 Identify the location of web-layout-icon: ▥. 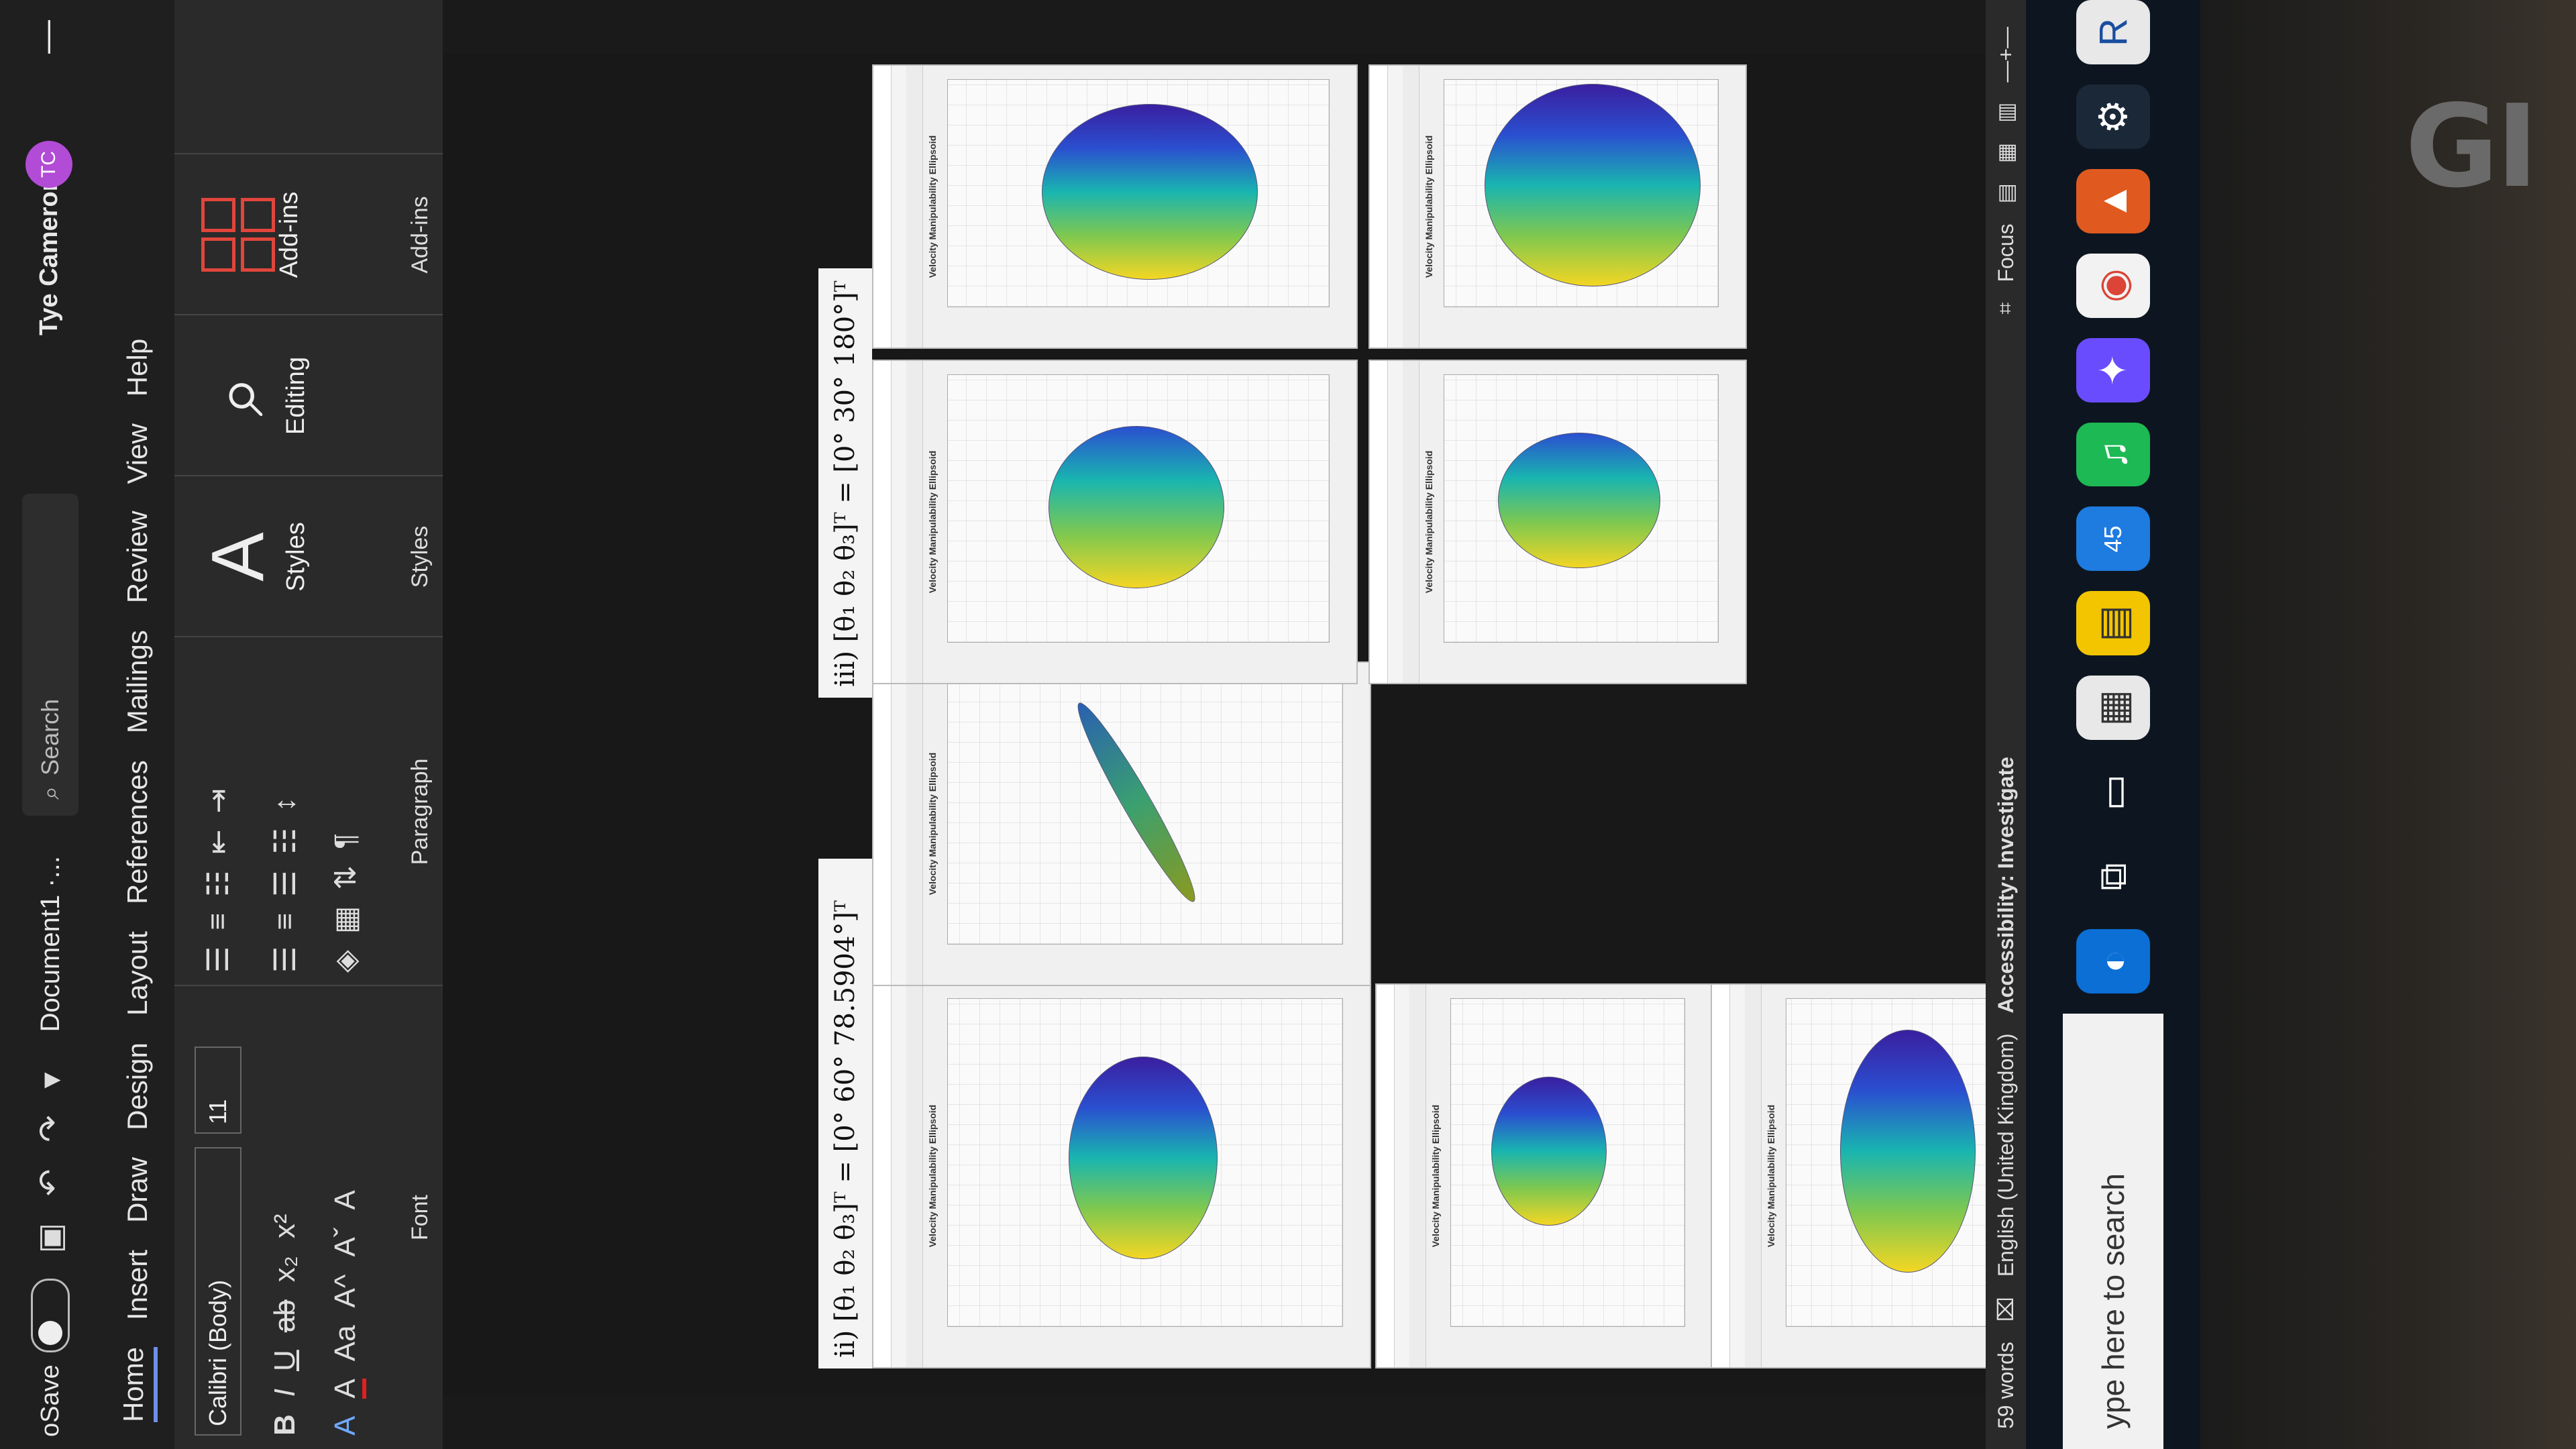
(2006, 113).